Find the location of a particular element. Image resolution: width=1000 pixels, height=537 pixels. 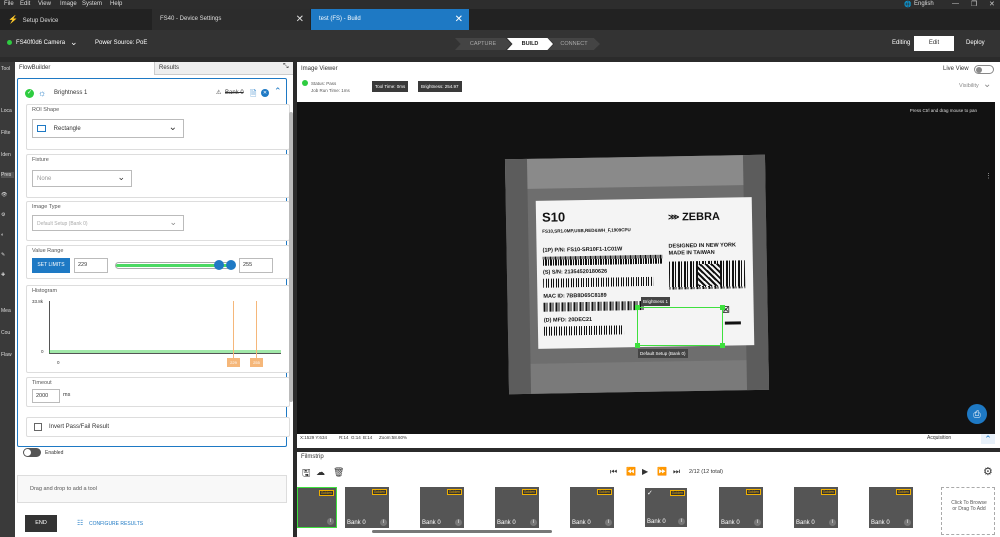

film-thumb-6-selected: ✓ Golden Bank 0 i is located at coordinates (666, 507).